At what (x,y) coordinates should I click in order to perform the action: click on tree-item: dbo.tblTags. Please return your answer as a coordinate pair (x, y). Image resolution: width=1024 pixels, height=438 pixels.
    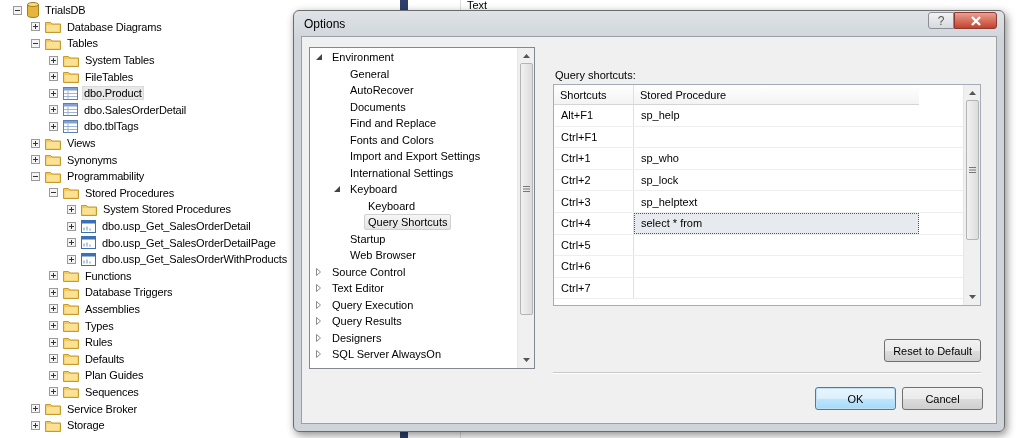
    Looking at the image, I should click on (111, 126).